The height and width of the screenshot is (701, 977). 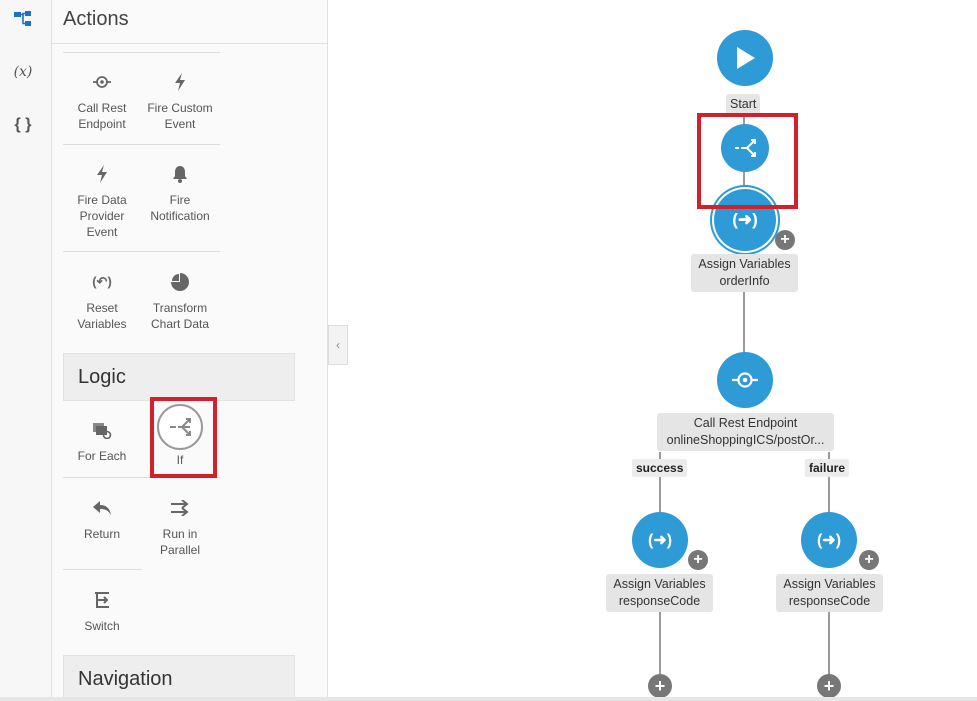 What do you see at coordinates (102, 534) in the screenshot?
I see `tile-label: Return` at bounding box center [102, 534].